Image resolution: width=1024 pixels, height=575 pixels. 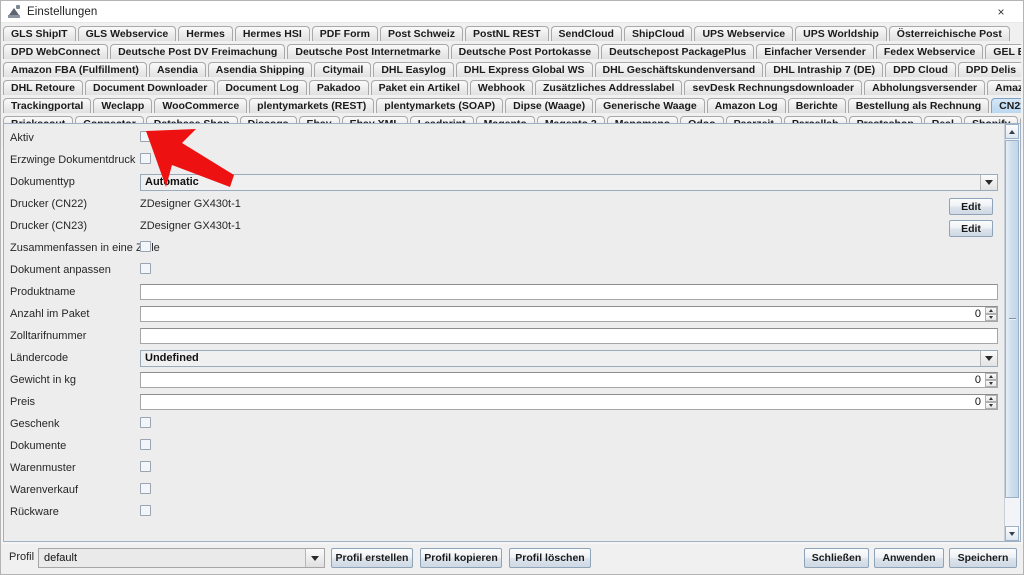 I want to click on input-zolltarifnummer, so click(x=569, y=336).